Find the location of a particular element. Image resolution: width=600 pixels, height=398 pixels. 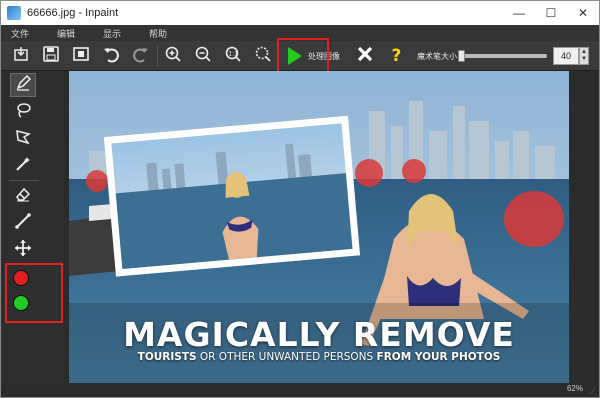

tool-magic-wand is located at coordinates (23, 166).